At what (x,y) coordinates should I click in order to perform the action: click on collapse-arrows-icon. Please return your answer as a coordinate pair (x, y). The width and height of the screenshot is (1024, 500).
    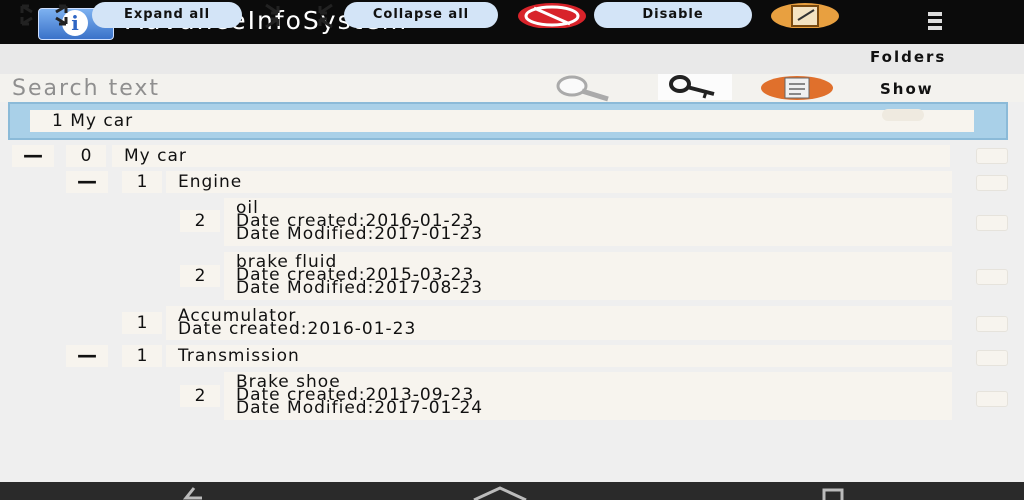
    Looking at the image, I should click on (299, 15).